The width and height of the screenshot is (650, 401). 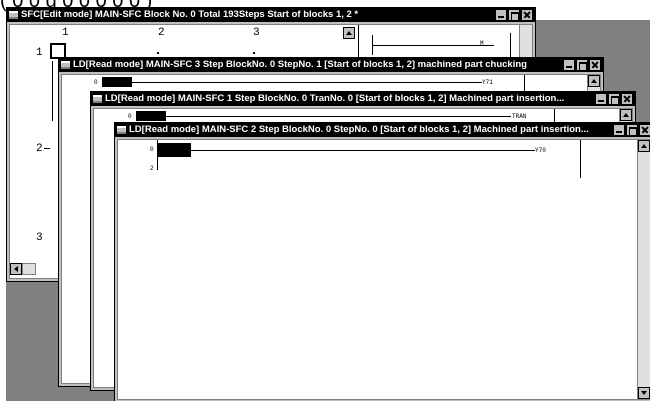 I want to click on side-ladder-rung, so click(x=433, y=45).